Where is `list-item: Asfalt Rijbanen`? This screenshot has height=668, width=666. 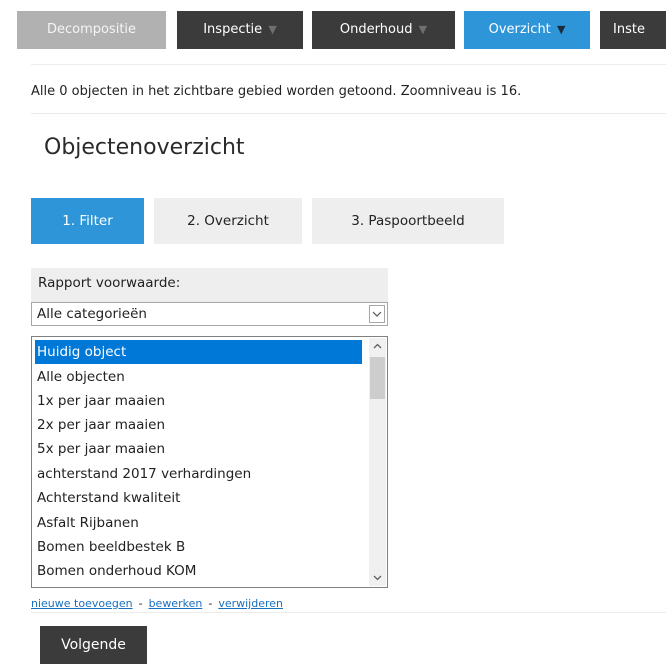
list-item: Asfalt Rijbanen is located at coordinates (198, 523).